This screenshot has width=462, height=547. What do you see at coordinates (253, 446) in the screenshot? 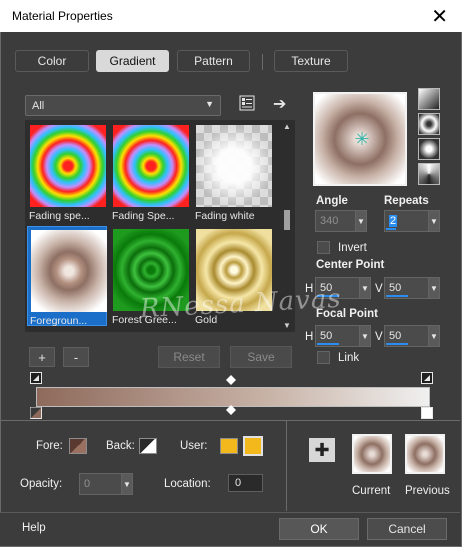
I see `user-swatch-large` at bounding box center [253, 446].